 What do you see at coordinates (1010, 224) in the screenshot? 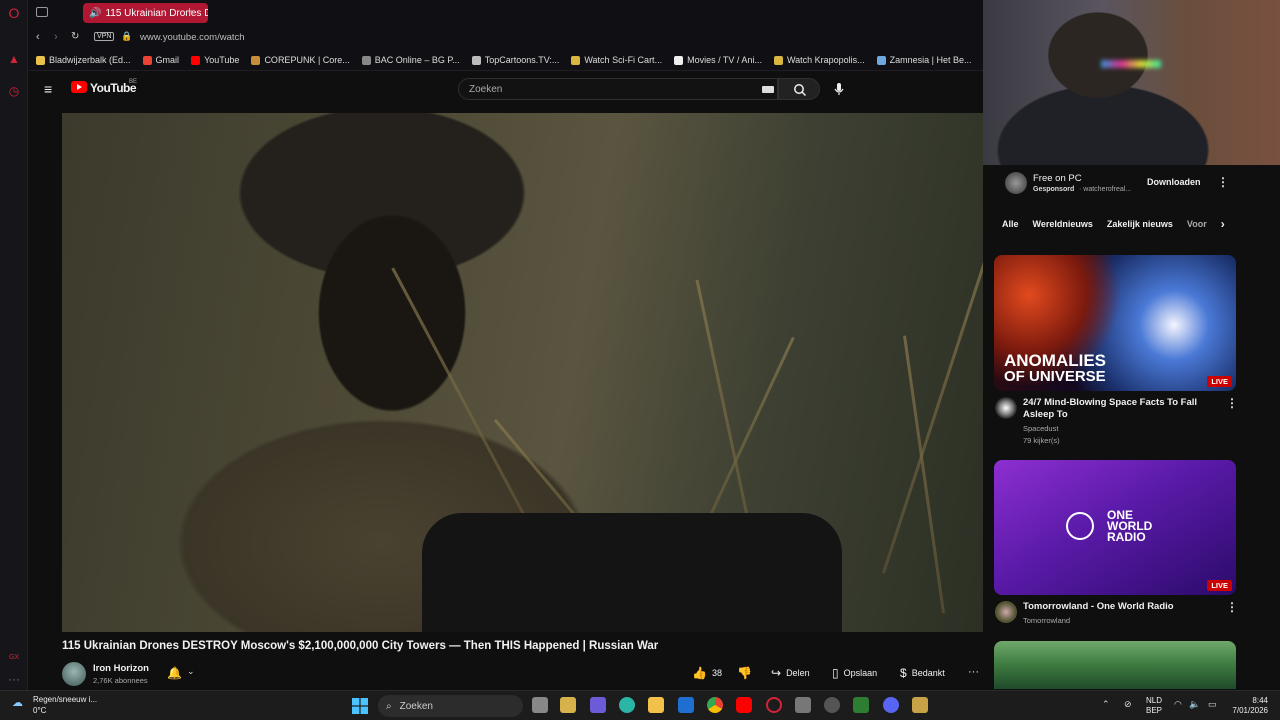
I see `chip-alle: Alle` at bounding box center [1010, 224].